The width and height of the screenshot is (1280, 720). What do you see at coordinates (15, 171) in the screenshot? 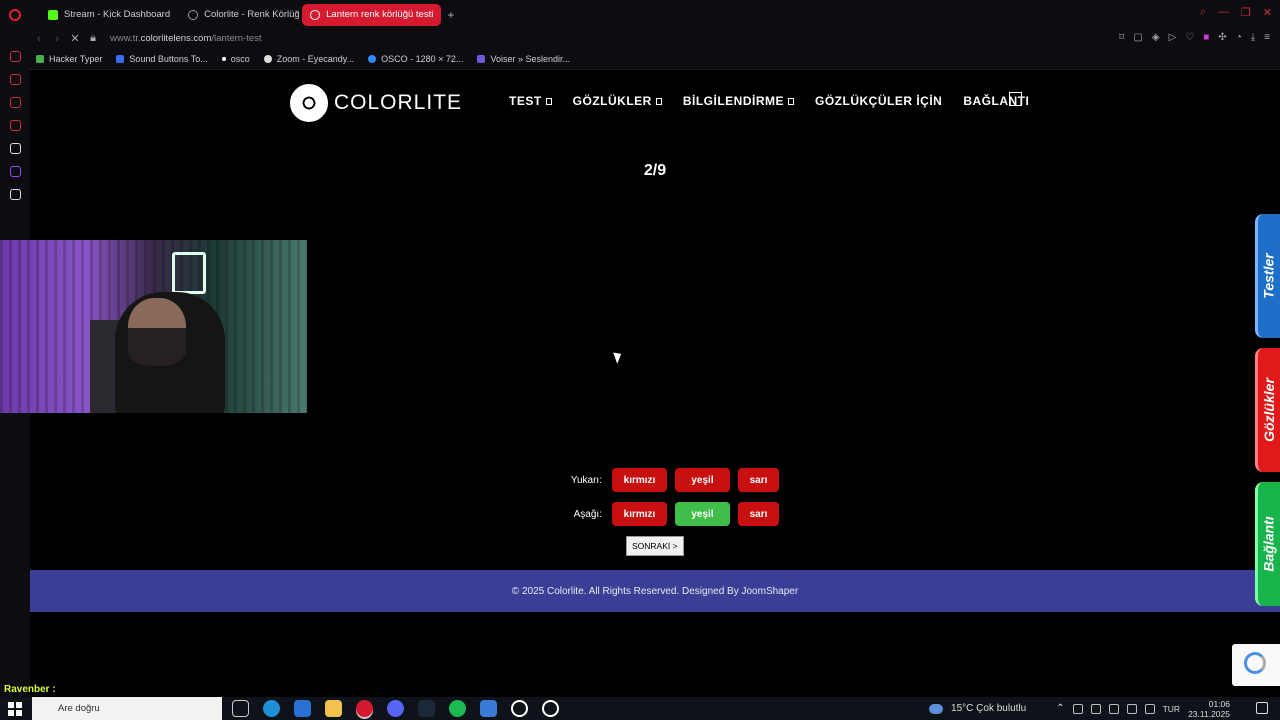
I see `twitch-icon` at bounding box center [15, 171].